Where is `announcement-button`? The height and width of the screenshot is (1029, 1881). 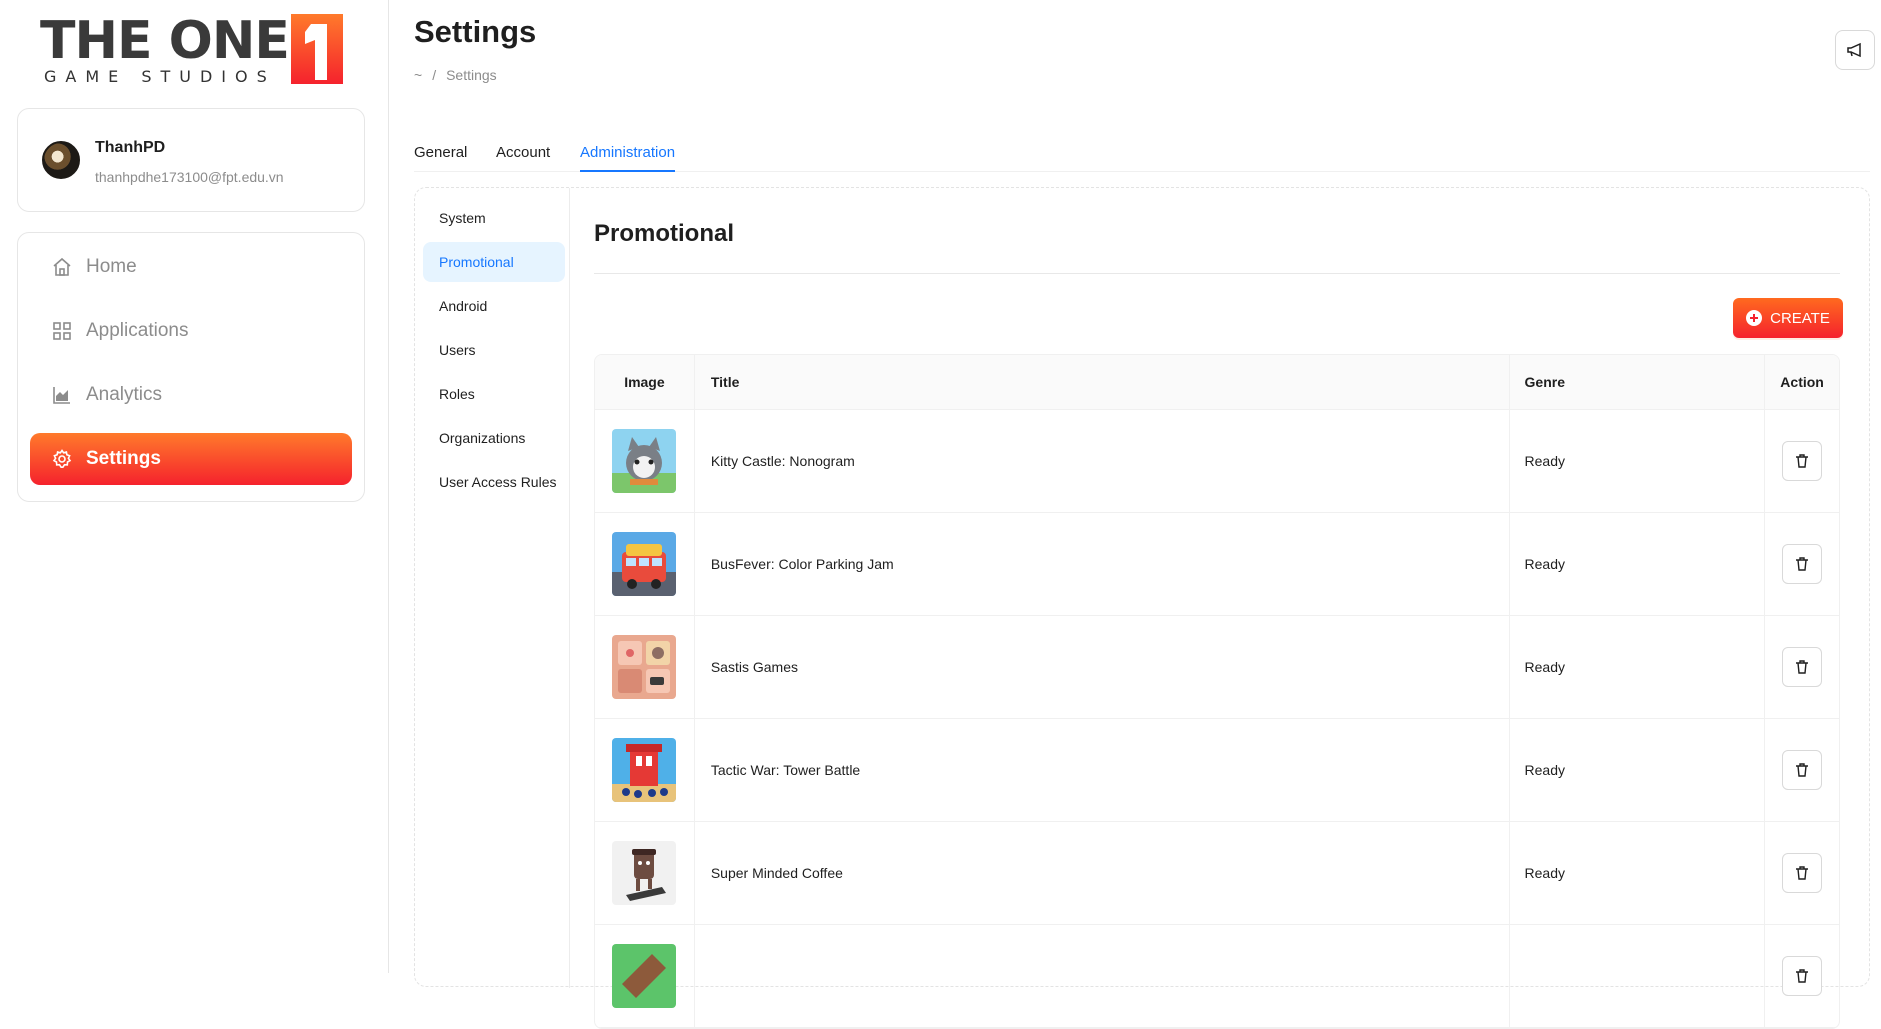
announcement-button is located at coordinates (1855, 50).